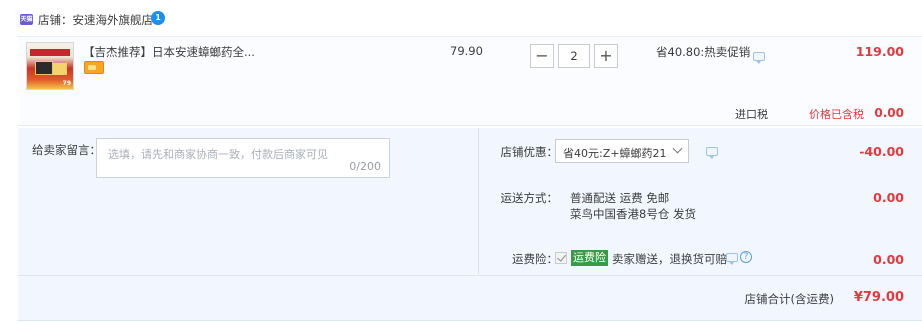 This screenshot has height=323, width=922. Describe the element at coordinates (218, 154) in the screenshot. I see `seller-message-placeholder: 选填，请先和商家协商一致，付款后商家可见` at that location.